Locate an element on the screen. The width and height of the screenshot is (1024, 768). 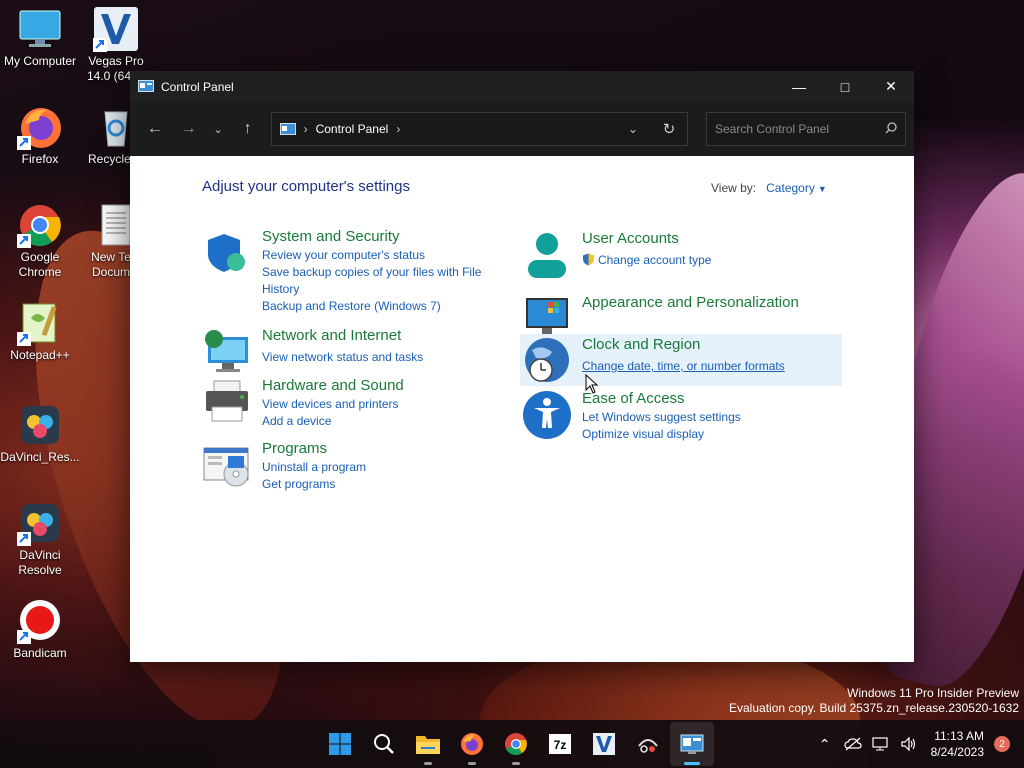
chevron-down-icon: ⌄ is located at coordinates (218, 129).